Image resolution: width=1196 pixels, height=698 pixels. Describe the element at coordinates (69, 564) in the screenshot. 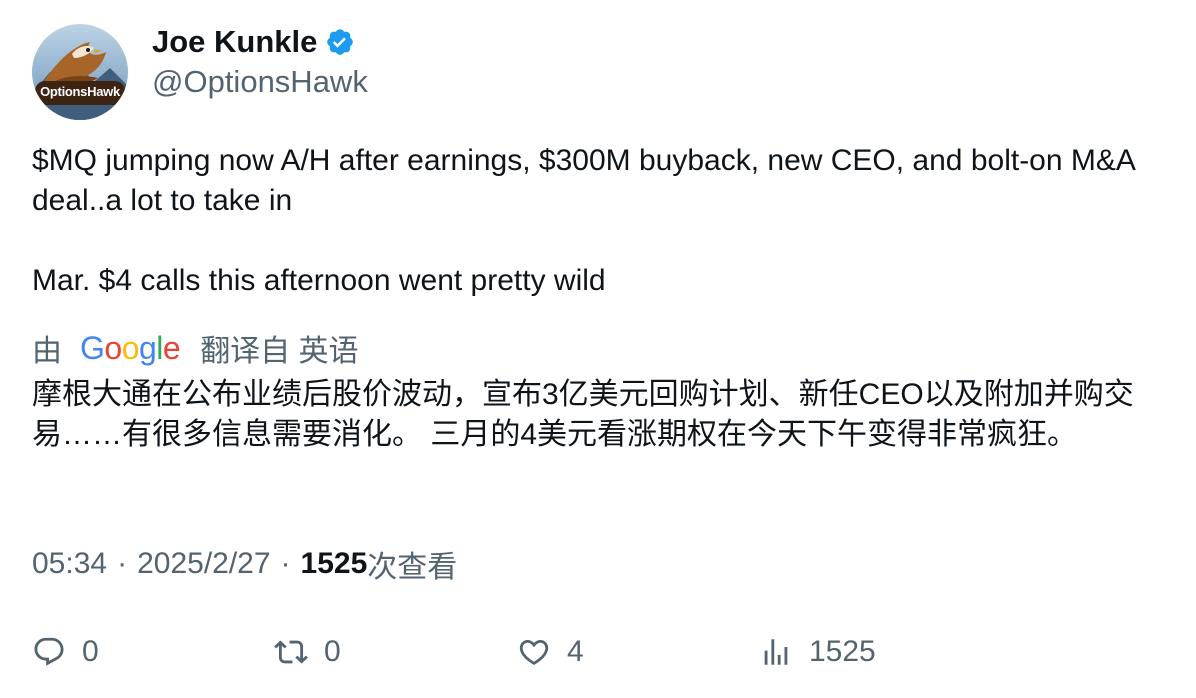

I see `tweet-time: 05:34` at that location.